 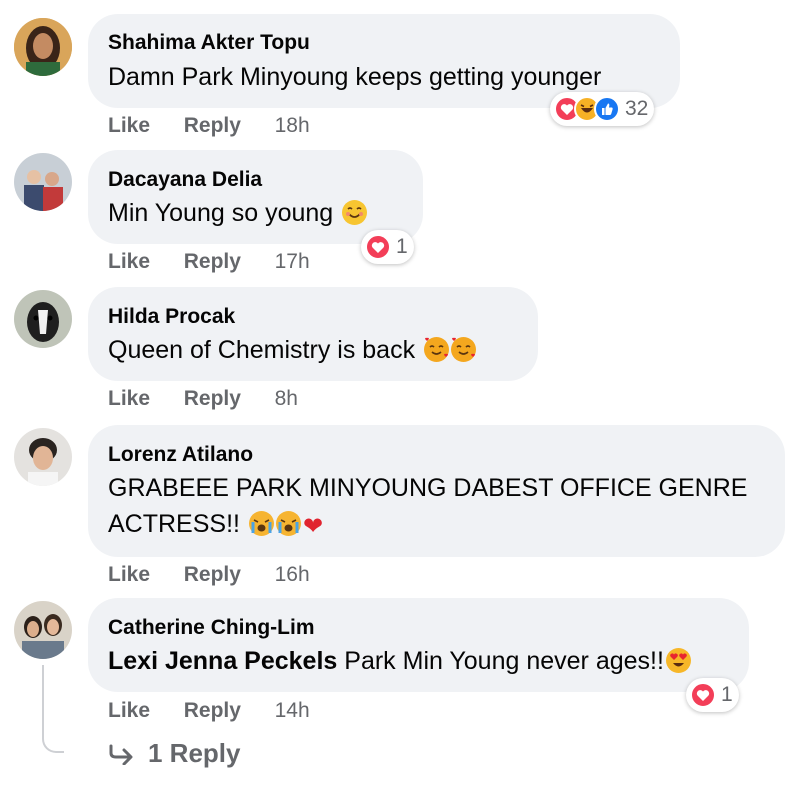 What do you see at coordinates (292, 710) in the screenshot?
I see `comment-timestamp: 14h` at bounding box center [292, 710].